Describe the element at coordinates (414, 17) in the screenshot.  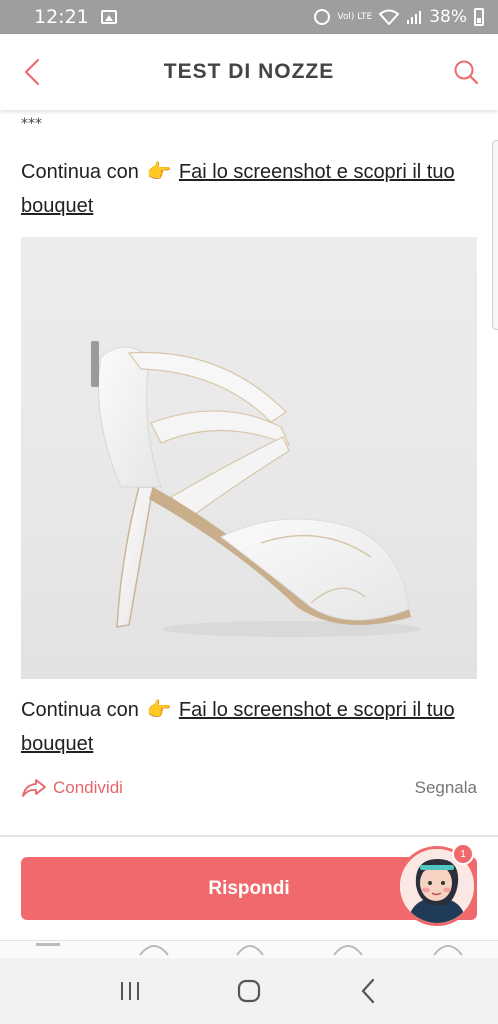
I see `signal-icon` at that location.